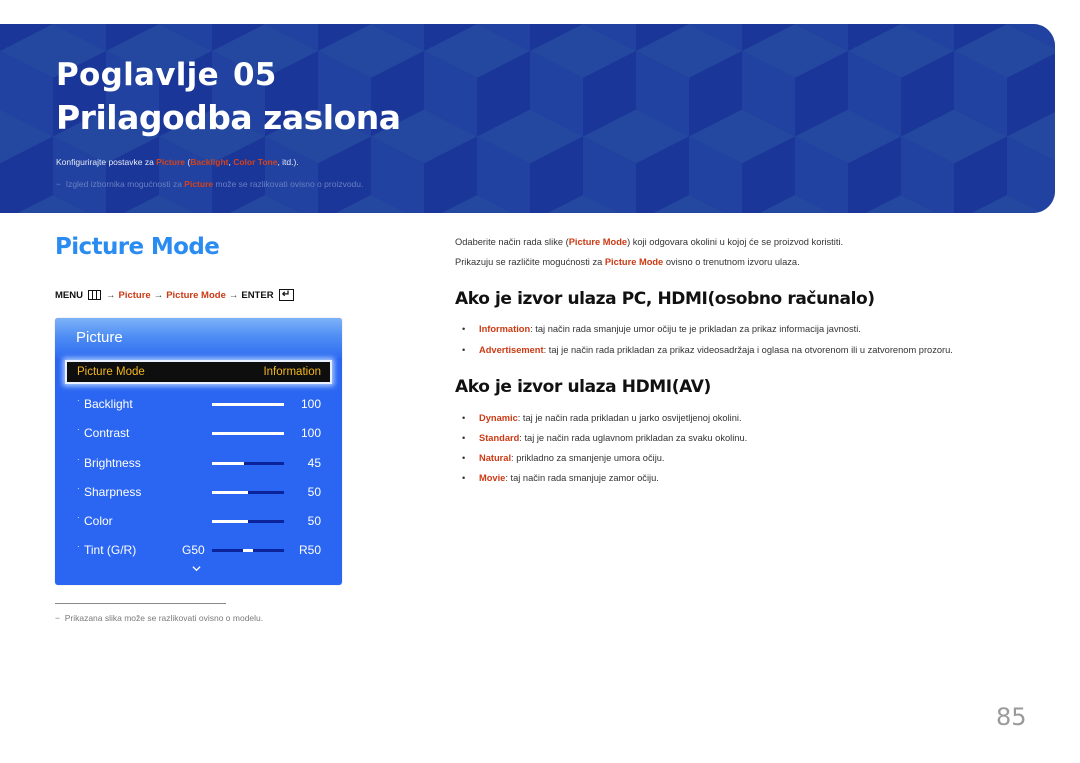  What do you see at coordinates (98, 521) in the screenshot?
I see `osd-item-label: Color` at bounding box center [98, 521].